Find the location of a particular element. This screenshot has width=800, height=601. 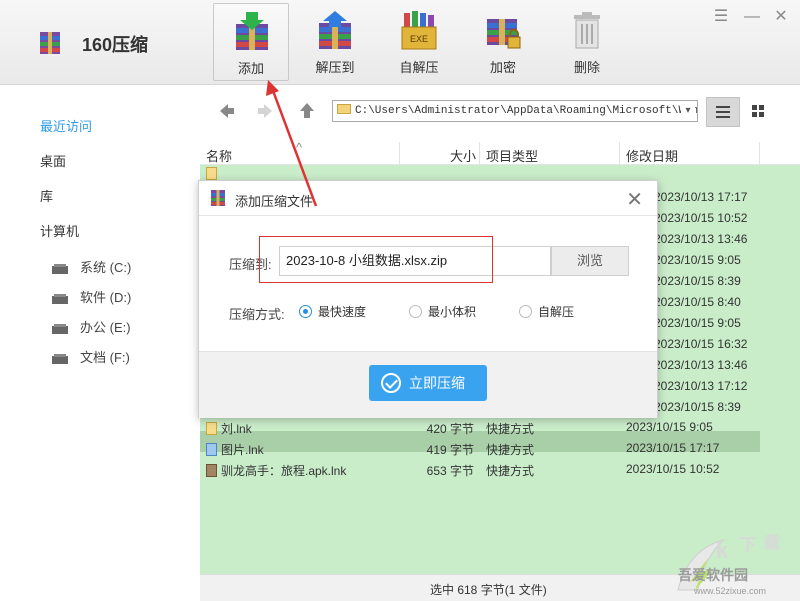

radio-fastest: 最快速度 is located at coordinates (332, 311).